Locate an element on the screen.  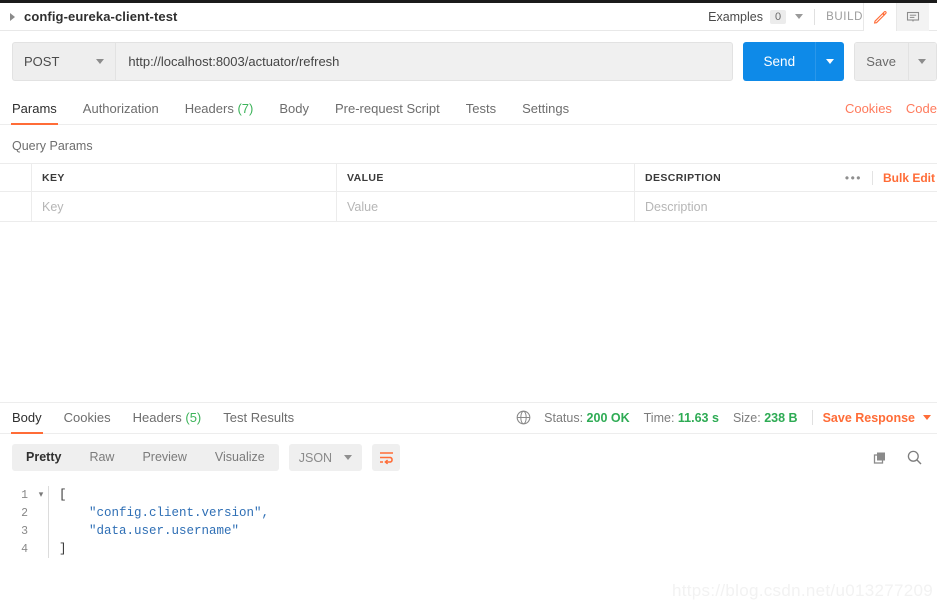
globe-icon is located at coordinates (523, 417).